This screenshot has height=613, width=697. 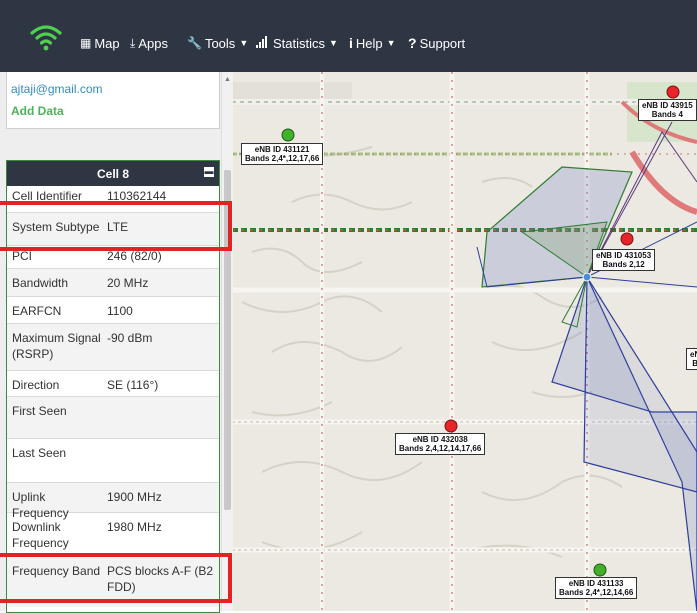 I want to click on side-panel-scrollbar: ▲, so click(x=227, y=341).